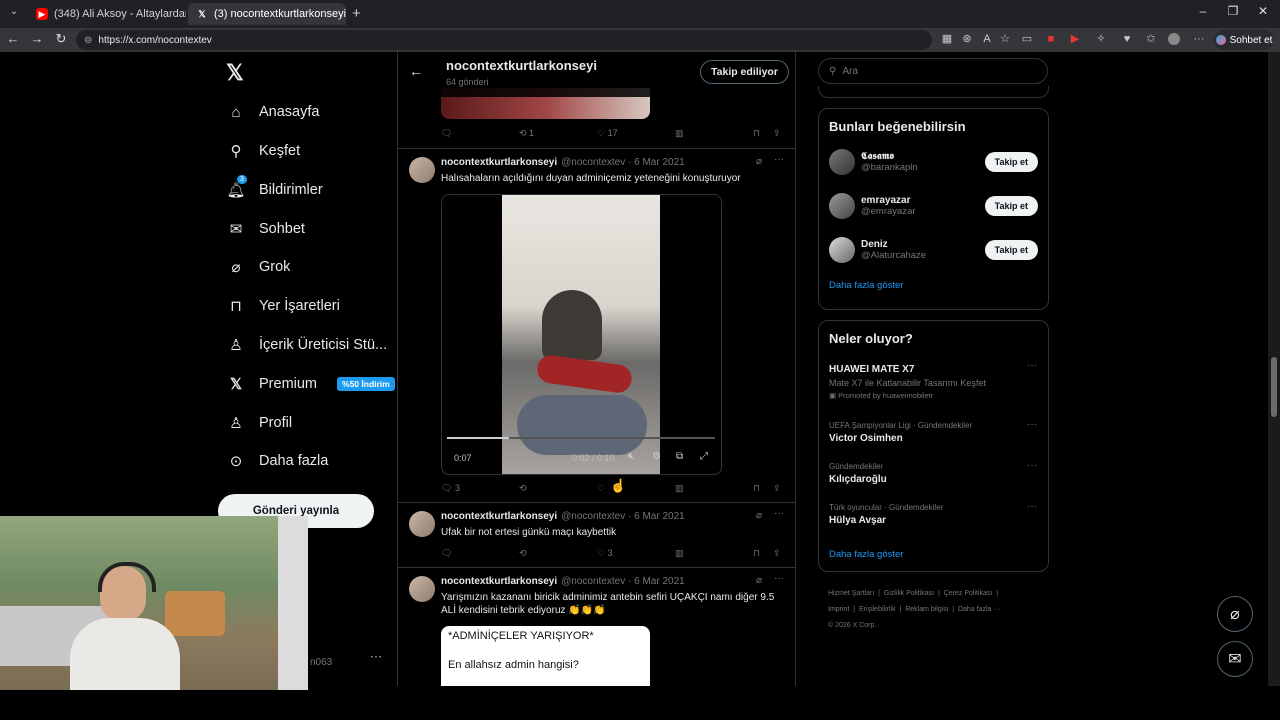 This screenshot has width=1280, height=720. What do you see at coordinates (933, 71) in the screenshot?
I see `search-input: ⚲ Ara` at bounding box center [933, 71].